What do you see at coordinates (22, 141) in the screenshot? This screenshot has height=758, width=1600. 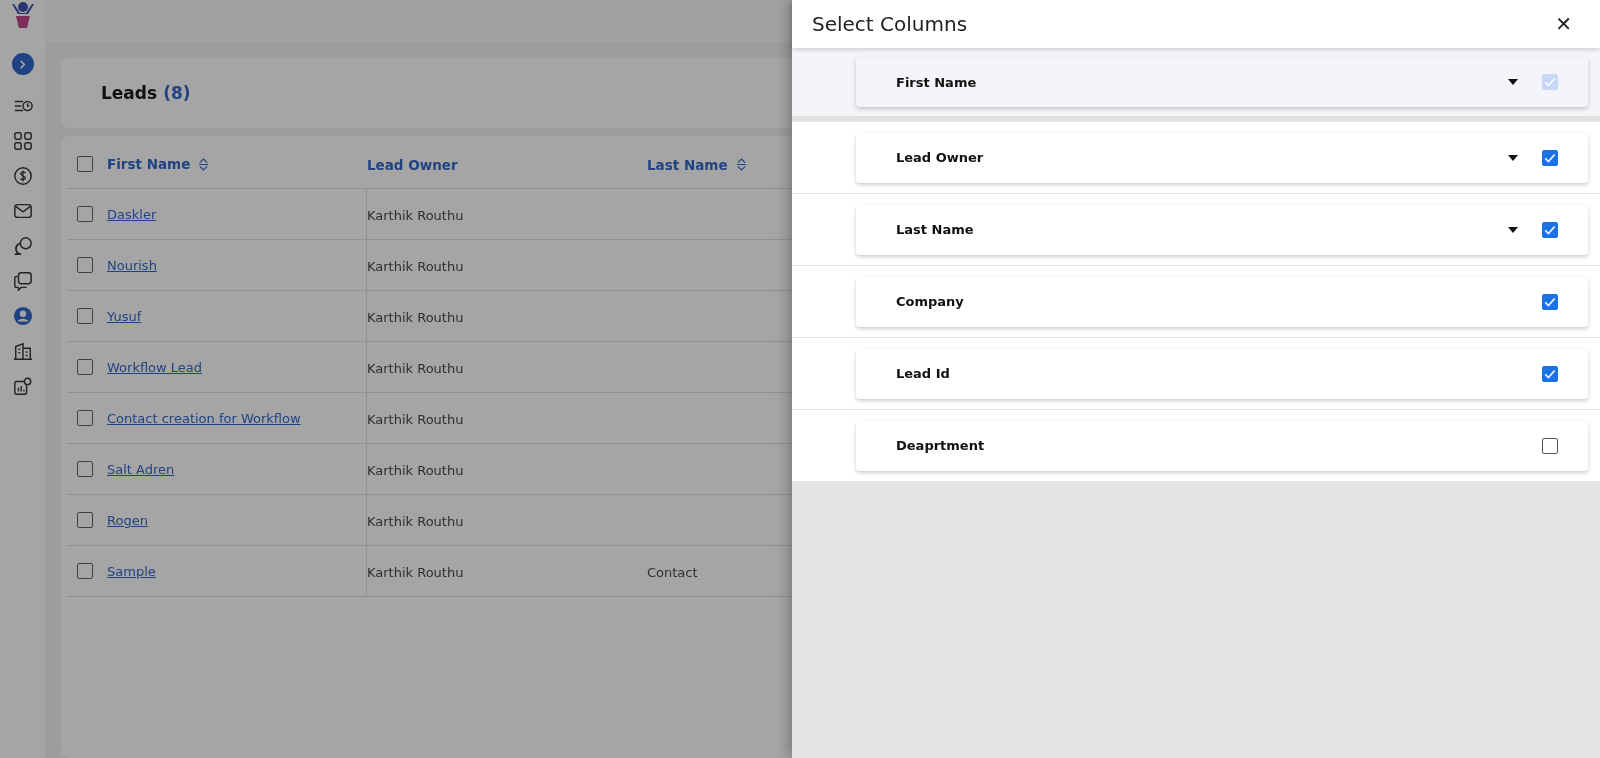 I see `grid-icon` at bounding box center [22, 141].